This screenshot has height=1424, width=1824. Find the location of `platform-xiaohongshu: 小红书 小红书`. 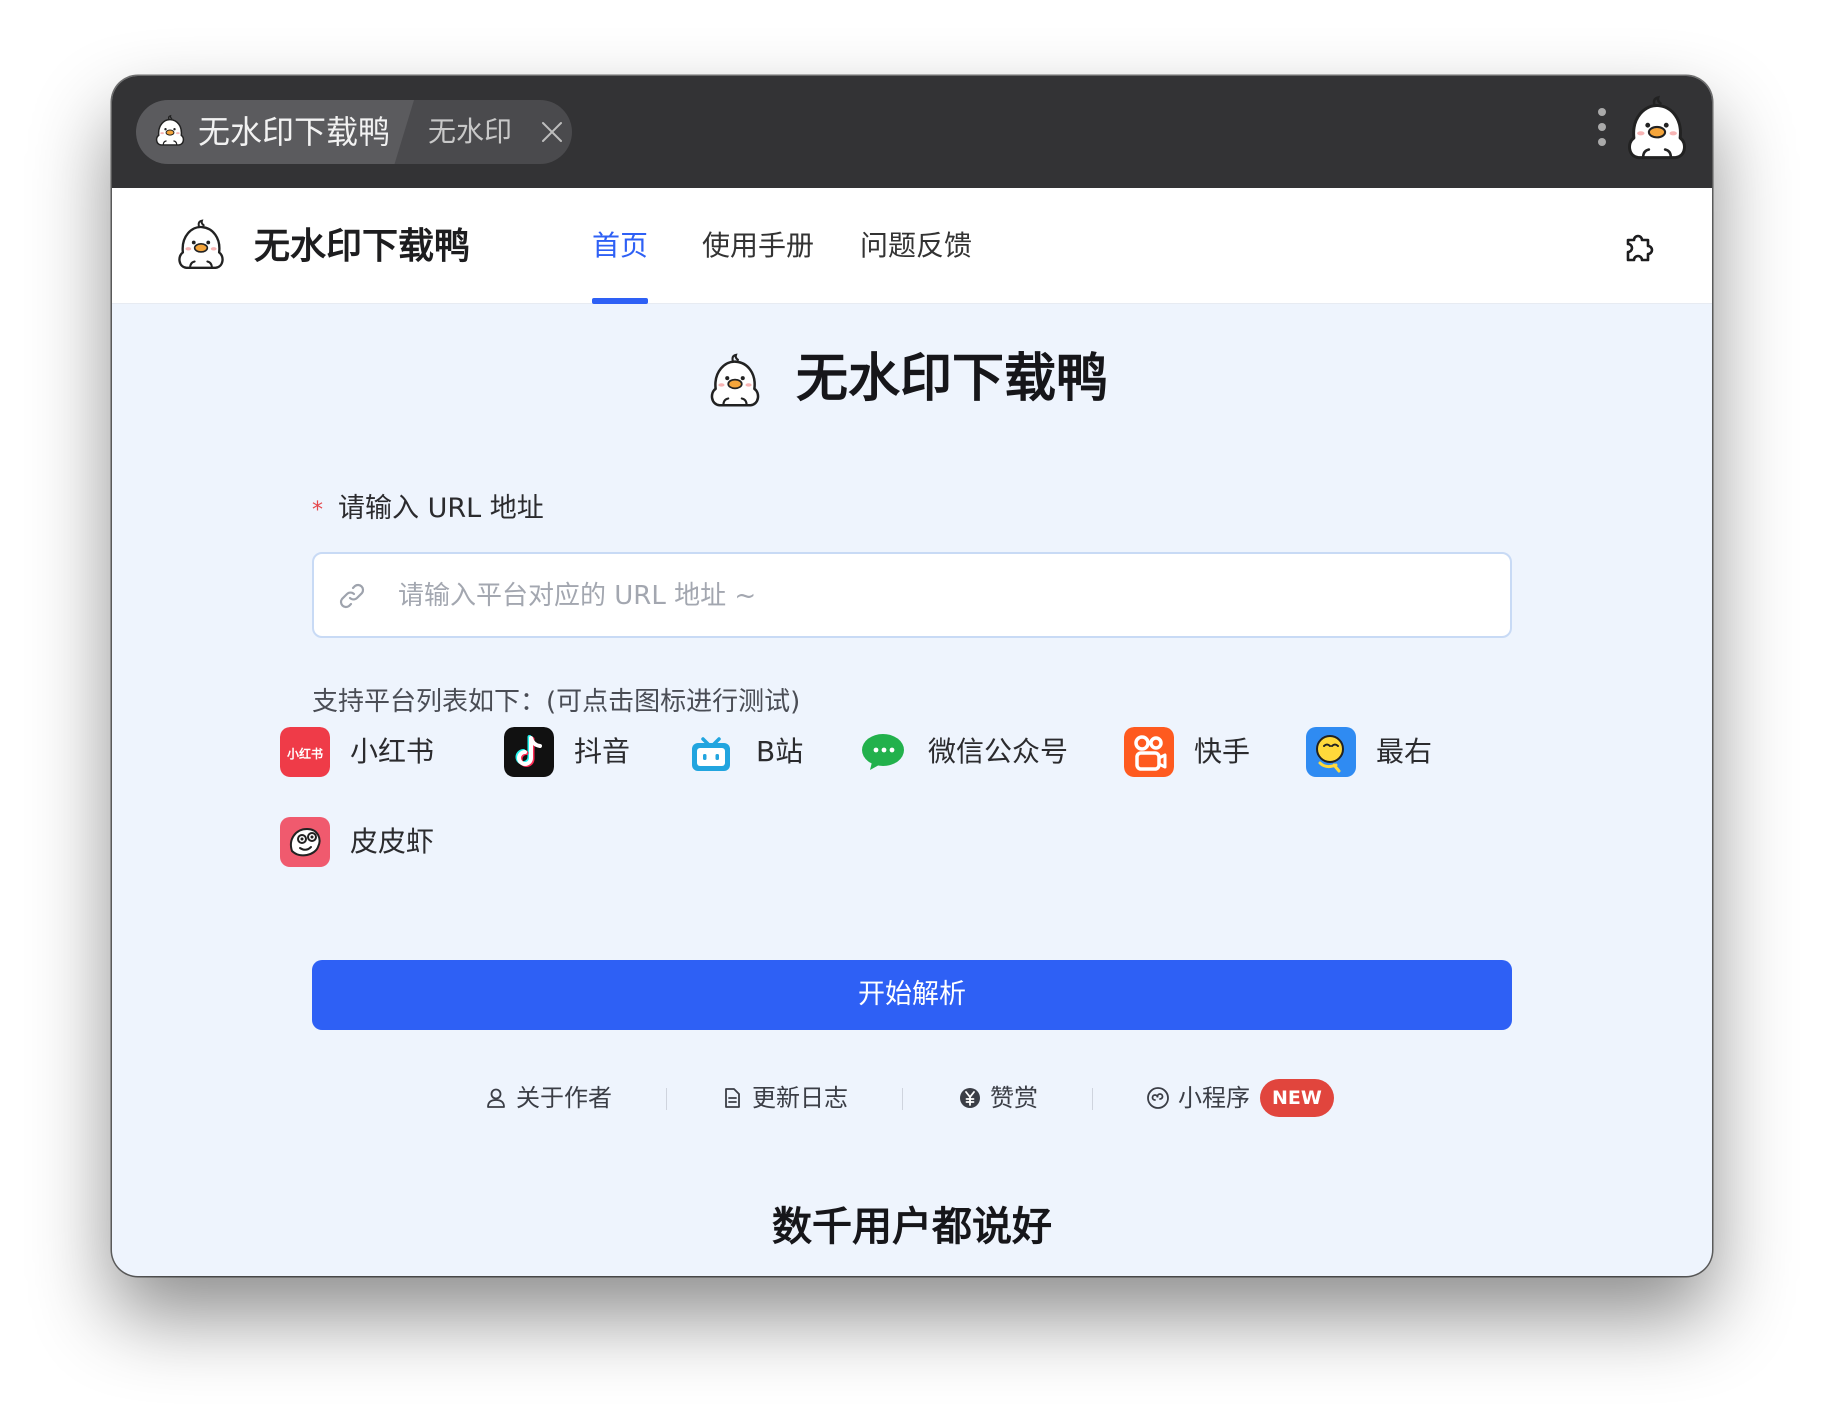

platform-xiaohongshu: 小红书 小红书 is located at coordinates (357, 752).